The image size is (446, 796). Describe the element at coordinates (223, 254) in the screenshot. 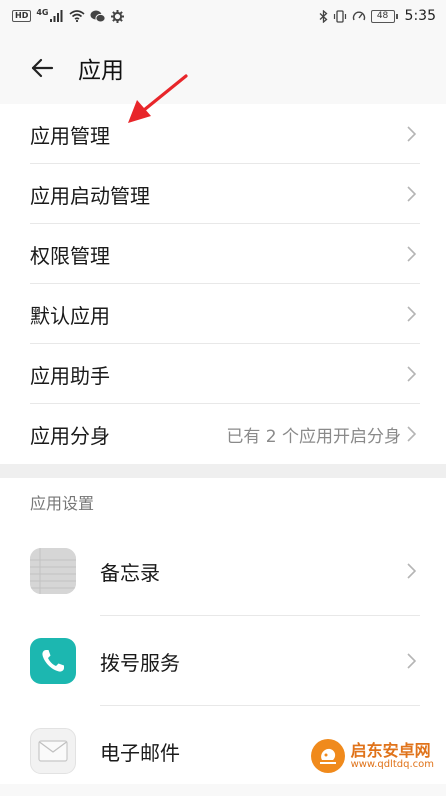

I see `menu-item-permissions: 权限管理` at that location.